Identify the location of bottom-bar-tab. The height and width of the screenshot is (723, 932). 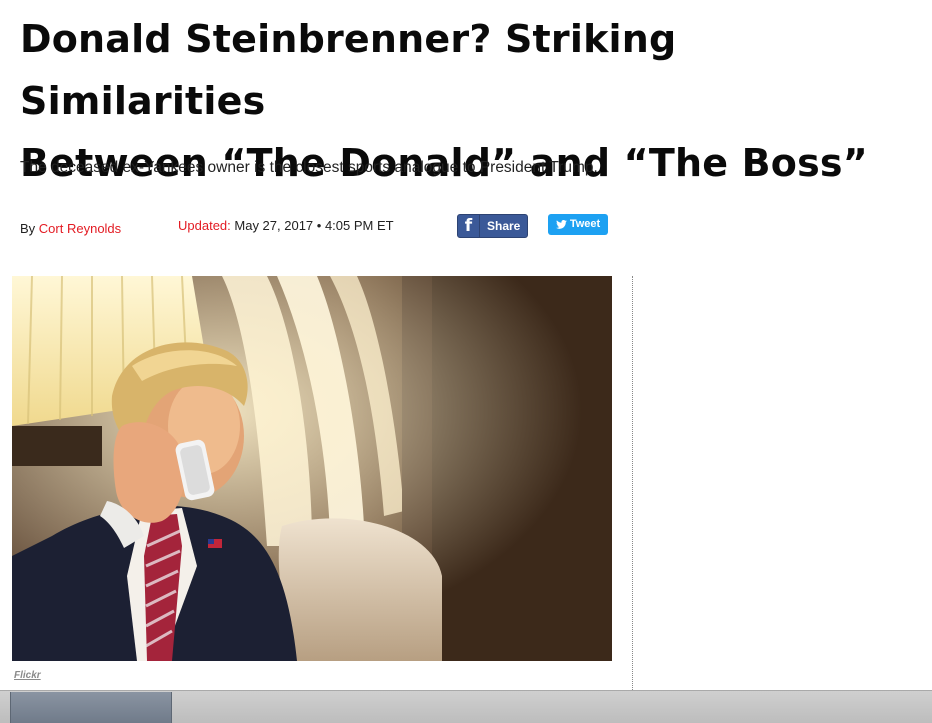
(91, 707).